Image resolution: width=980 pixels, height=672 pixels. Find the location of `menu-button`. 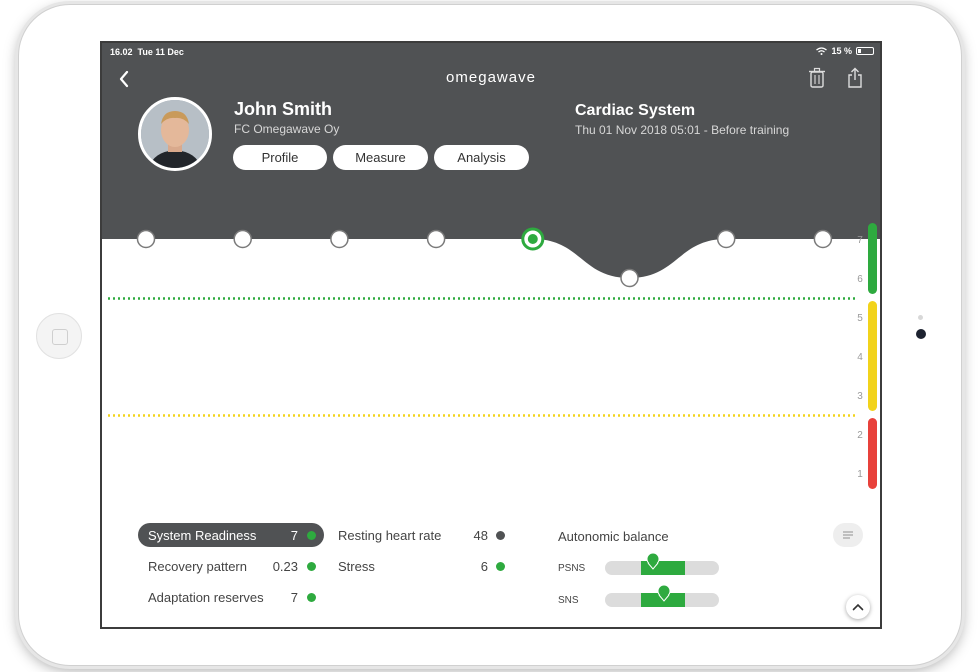

menu-button is located at coordinates (848, 535).